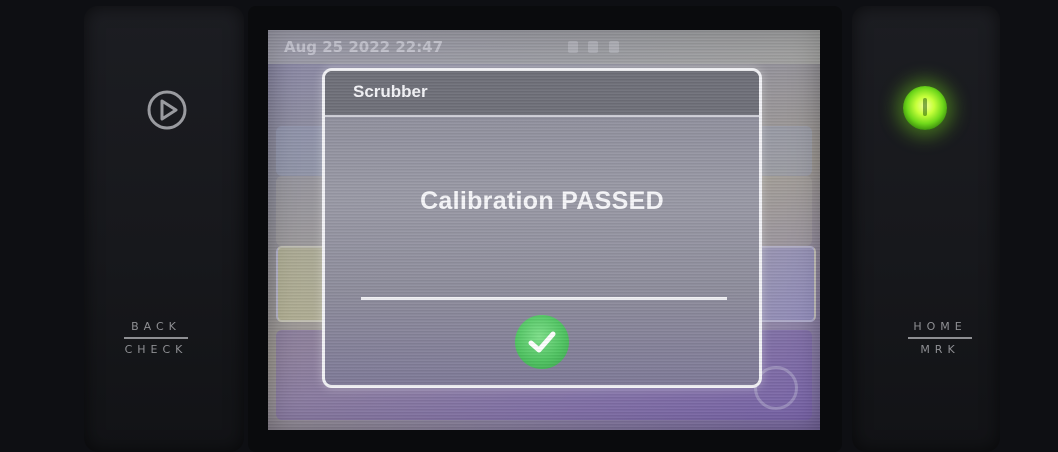  Describe the element at coordinates (156, 326) in the screenshot. I see `back-label: BACK` at that location.